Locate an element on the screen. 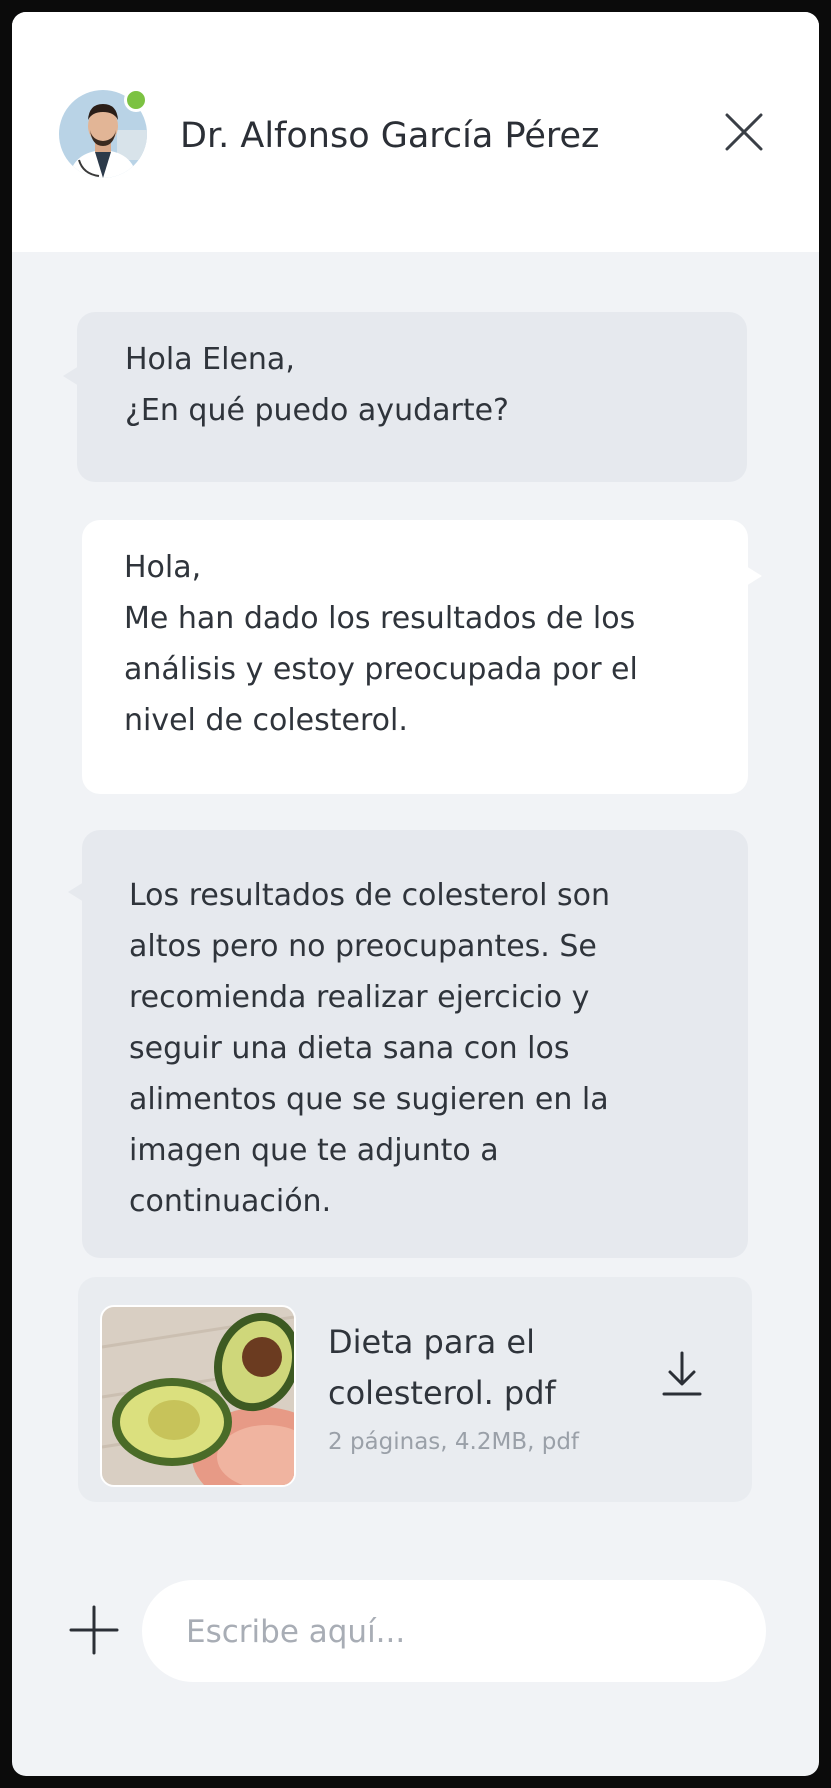 The image size is (831, 1788). avocado-image is located at coordinates (198, 1396).